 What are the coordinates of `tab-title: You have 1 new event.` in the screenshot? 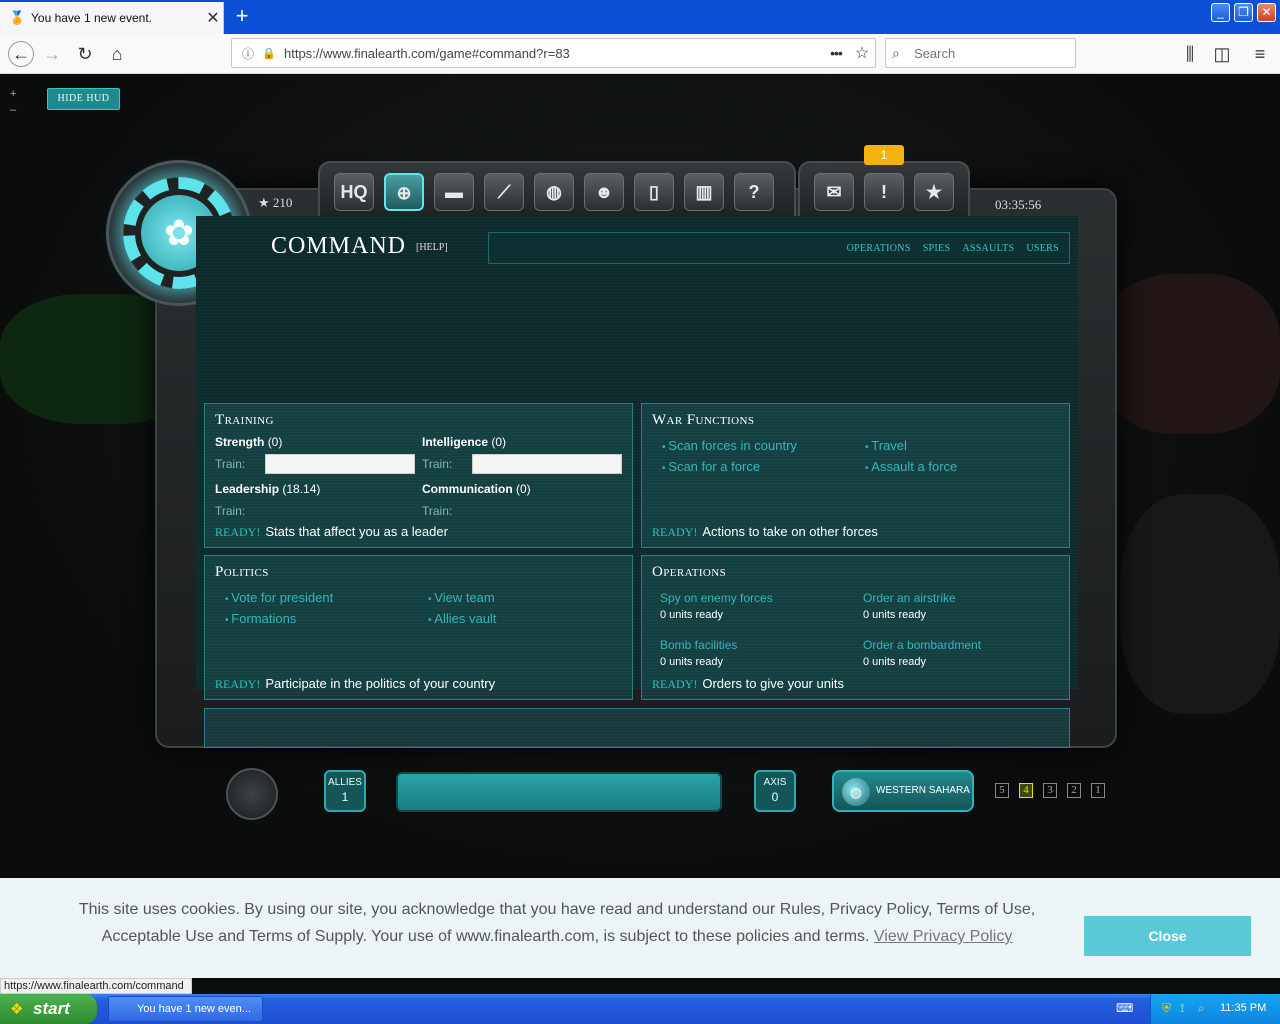 It's located at (91, 18).